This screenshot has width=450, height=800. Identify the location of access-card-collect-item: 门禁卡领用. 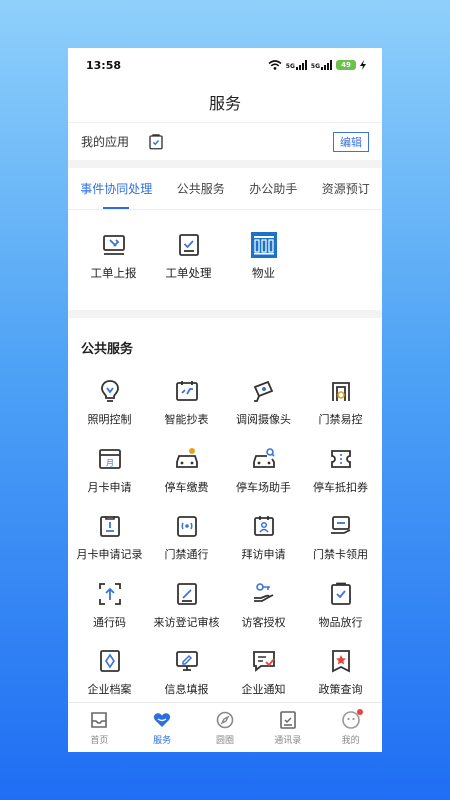
(340, 539).